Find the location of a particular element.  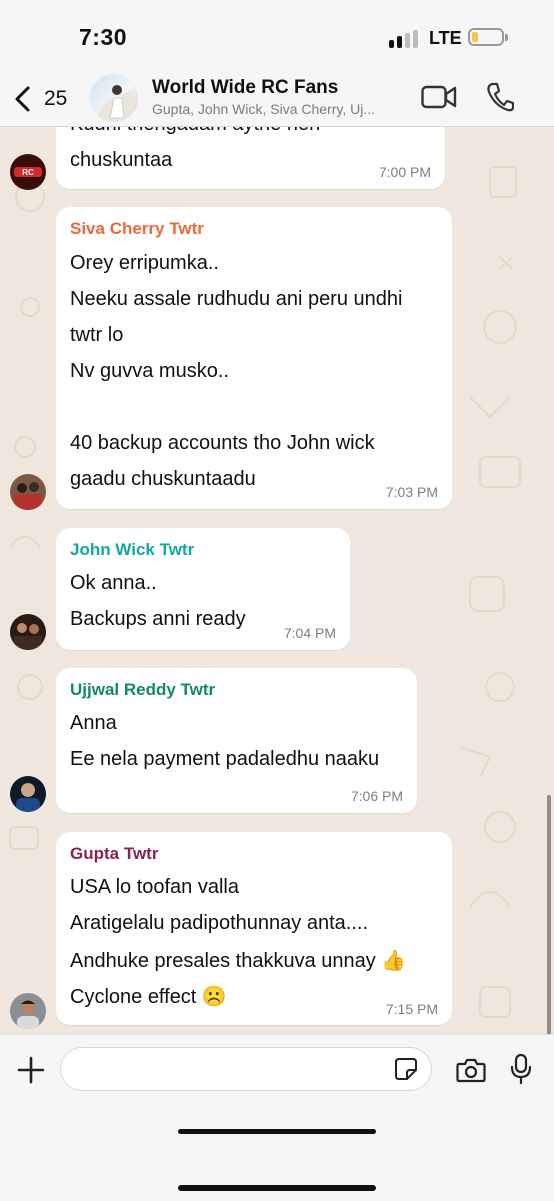

message-text: chuskuntaa is located at coordinates (121, 160).